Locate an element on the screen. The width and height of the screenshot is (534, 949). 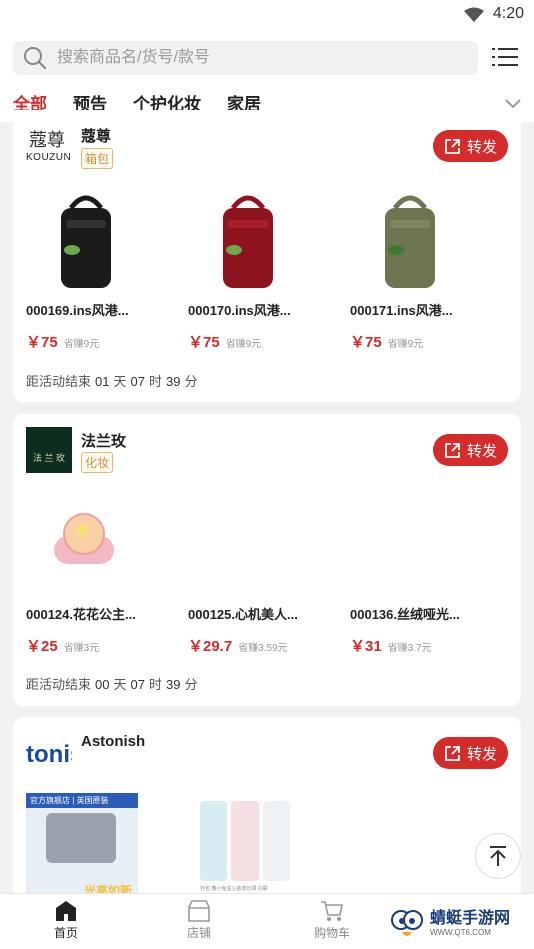
countdown: 距活动结束 01 天 07 时 39 分 is located at coordinates (112, 381).